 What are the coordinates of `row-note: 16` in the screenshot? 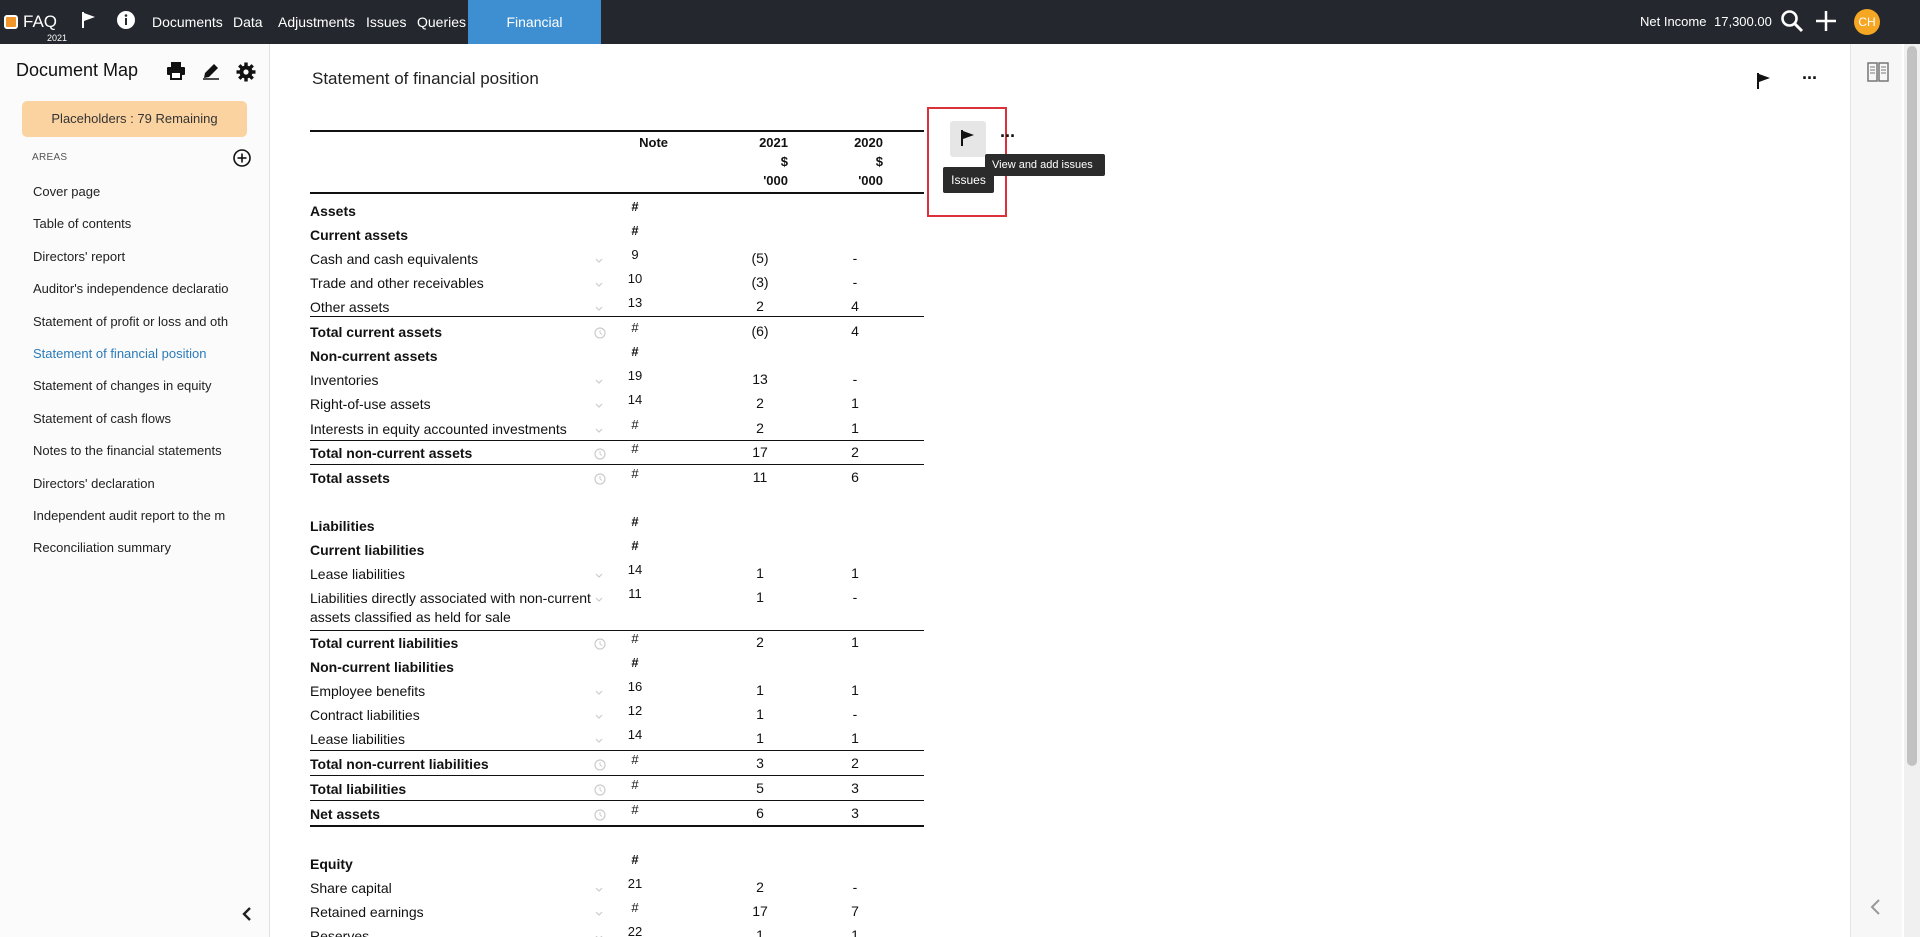 It's located at (635, 686).